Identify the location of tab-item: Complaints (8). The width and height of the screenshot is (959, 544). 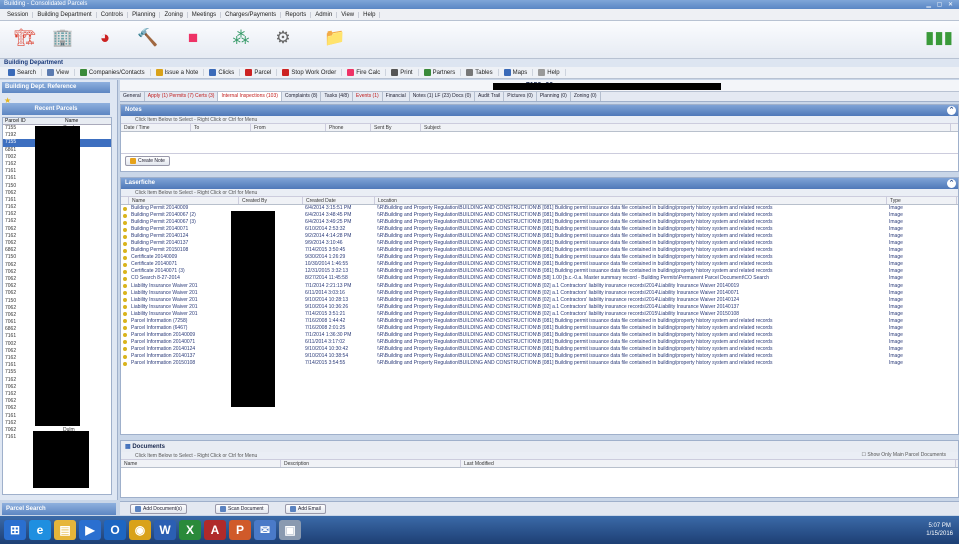
(302, 96).